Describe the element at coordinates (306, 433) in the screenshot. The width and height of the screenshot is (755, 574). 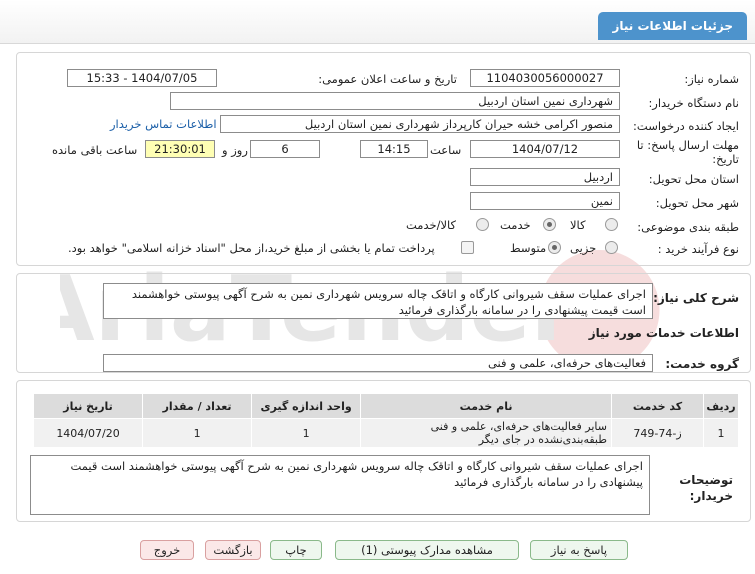
I see `cell-unit: 1` at that location.